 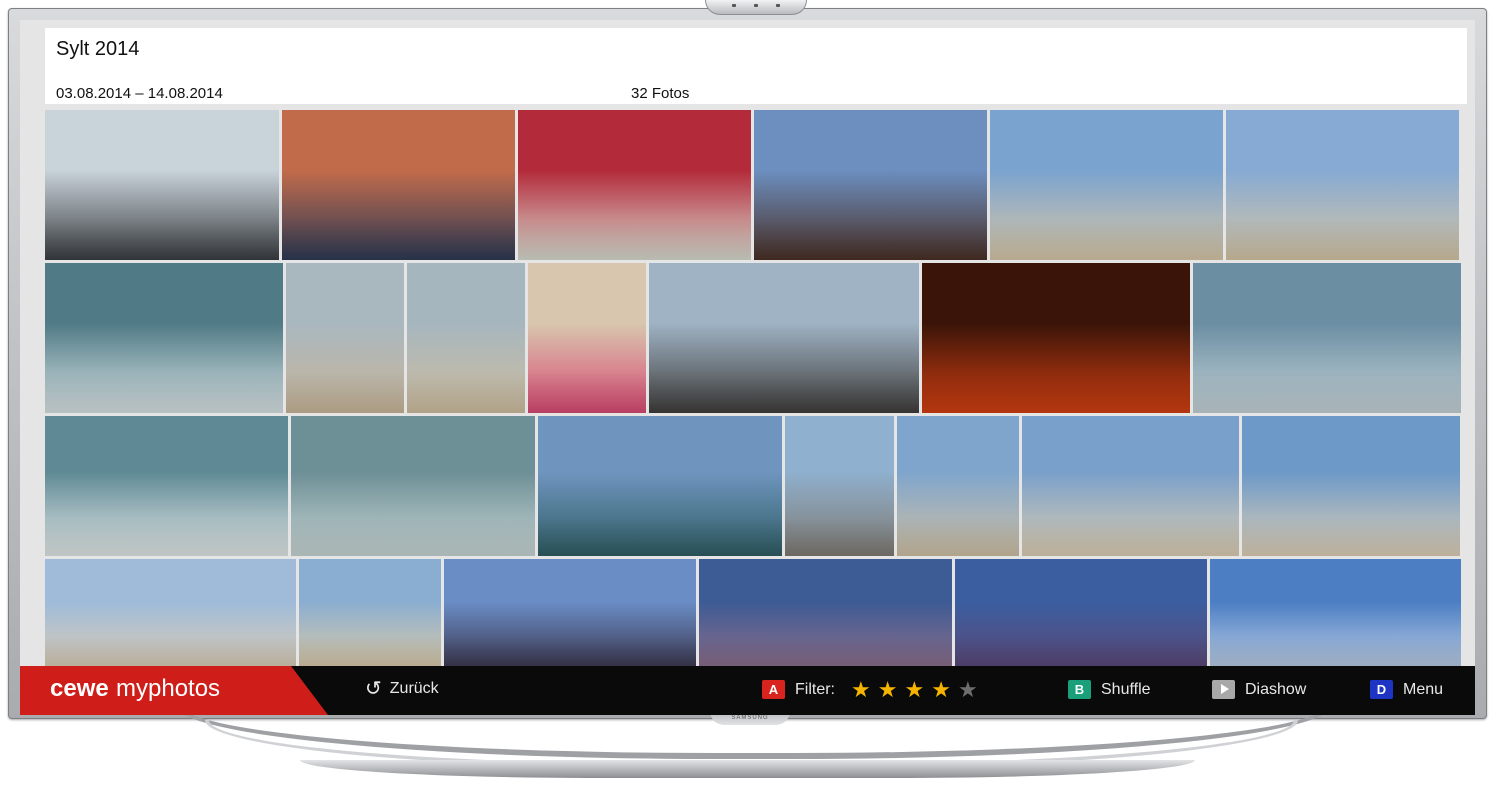 I want to click on logo-word-cewe: cewe, so click(x=79, y=688).